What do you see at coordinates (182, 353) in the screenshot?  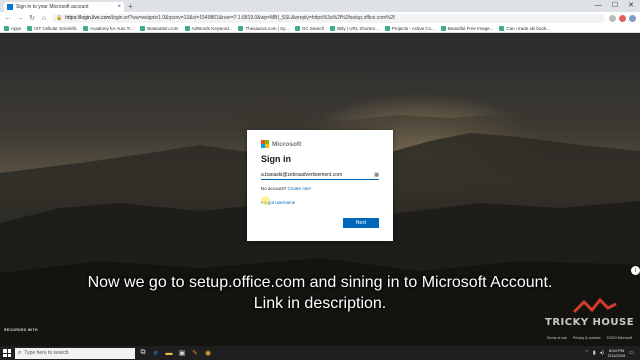 I see `store-icon: ▣` at bounding box center [182, 353].